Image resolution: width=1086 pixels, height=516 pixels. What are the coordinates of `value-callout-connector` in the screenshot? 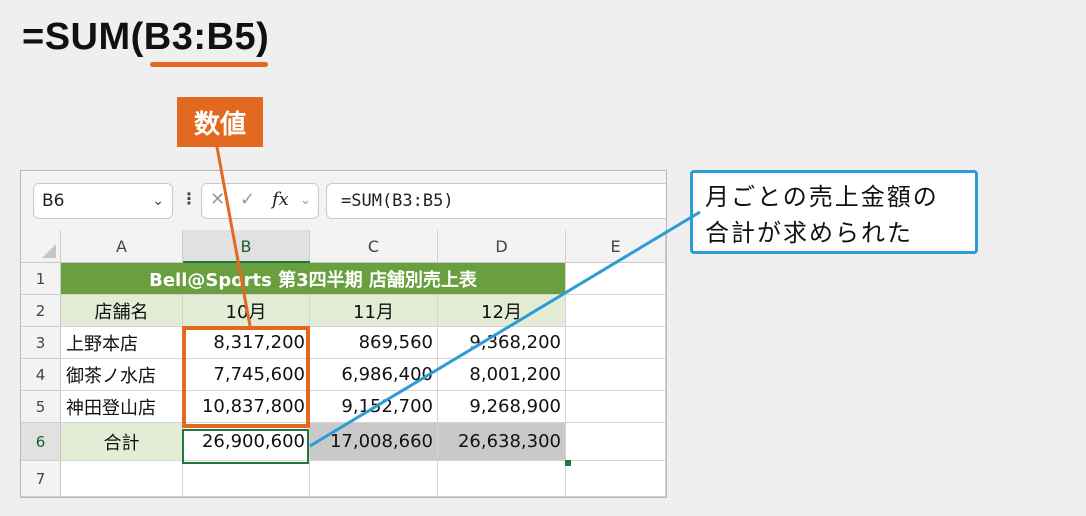 It's located at (233, 236).